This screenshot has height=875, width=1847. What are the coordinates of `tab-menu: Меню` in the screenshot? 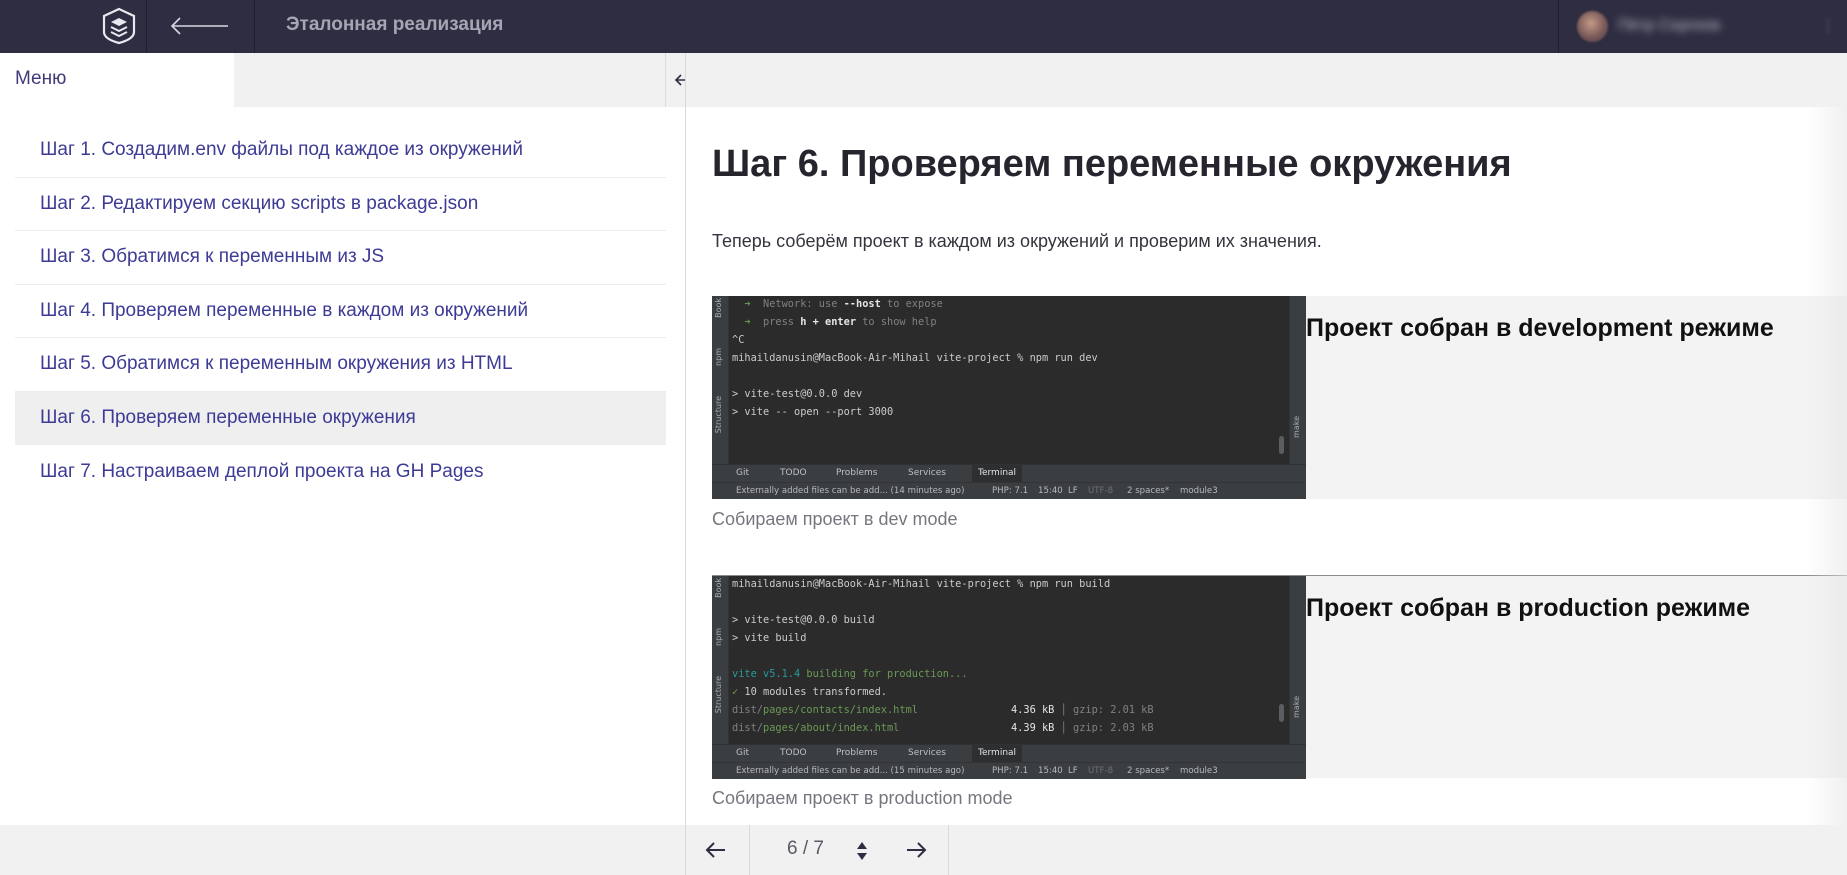 It's located at (117, 80).